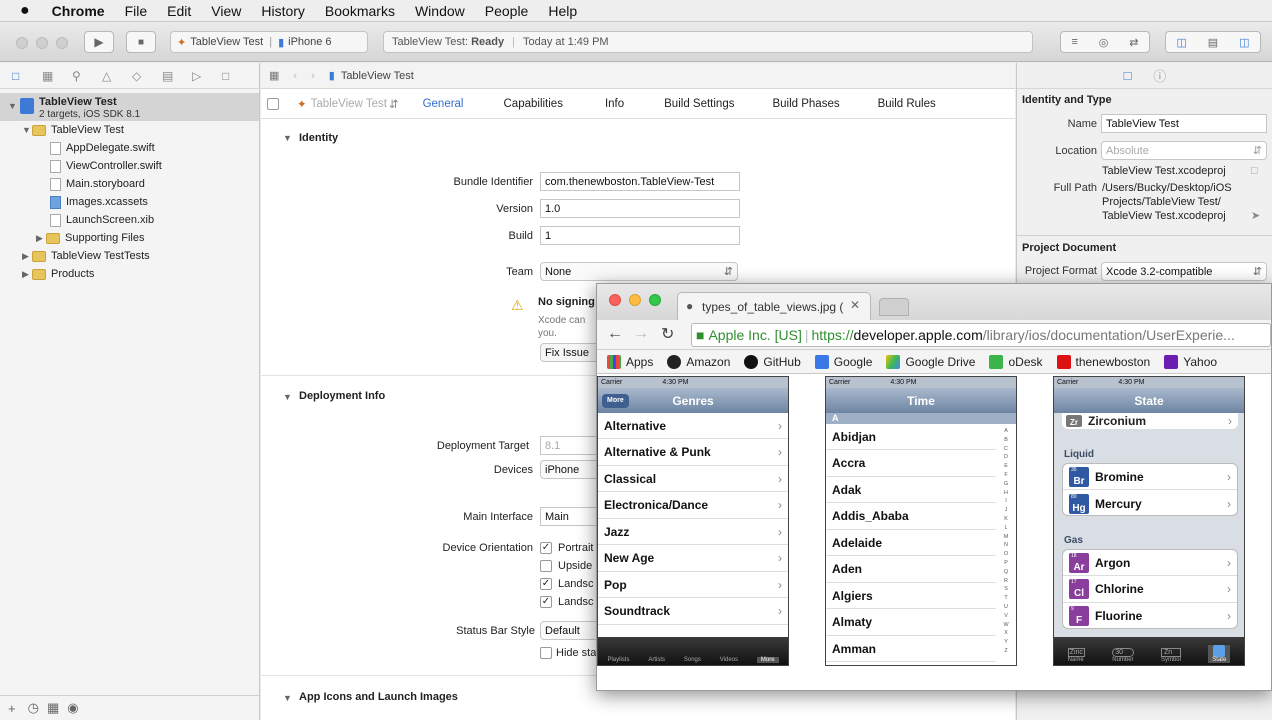 This screenshot has height=720, width=1272. I want to click on timezone-row: Abidjan, so click(911, 437).